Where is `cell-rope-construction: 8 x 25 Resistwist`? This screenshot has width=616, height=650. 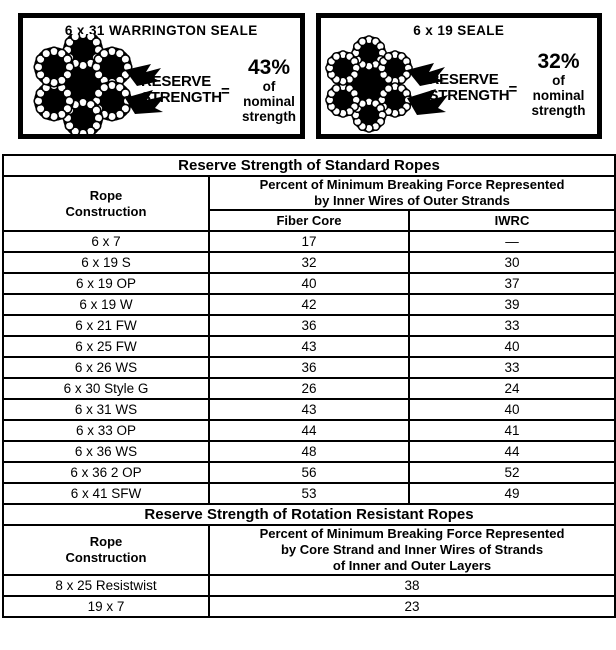 cell-rope-construction: 8 x 25 Resistwist is located at coordinates (106, 585).